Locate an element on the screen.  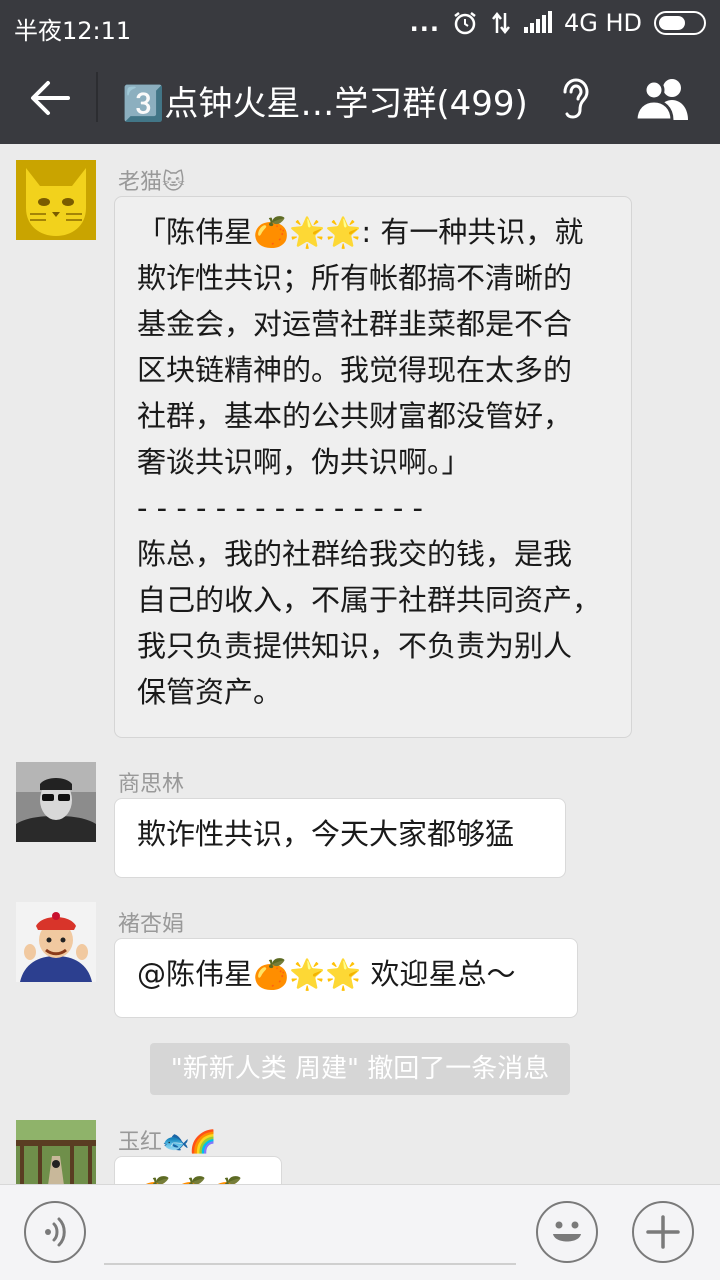
text-message-bubble: 欺诈性共识，今天大家都够猛 is located at coordinates (340, 838).